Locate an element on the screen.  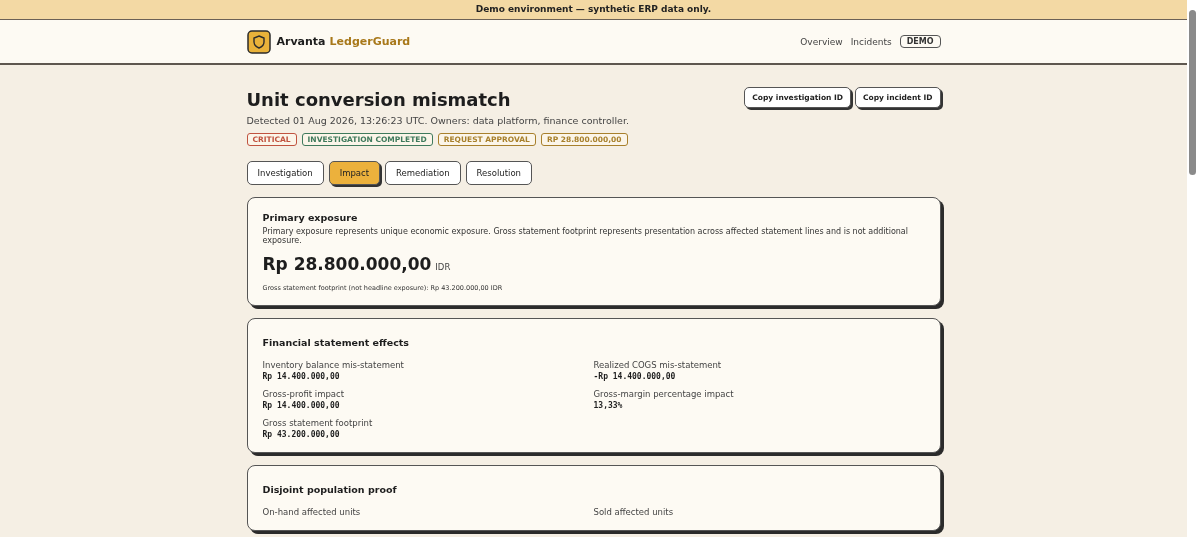
card-title: Financial statement effects is located at coordinates (336, 342).